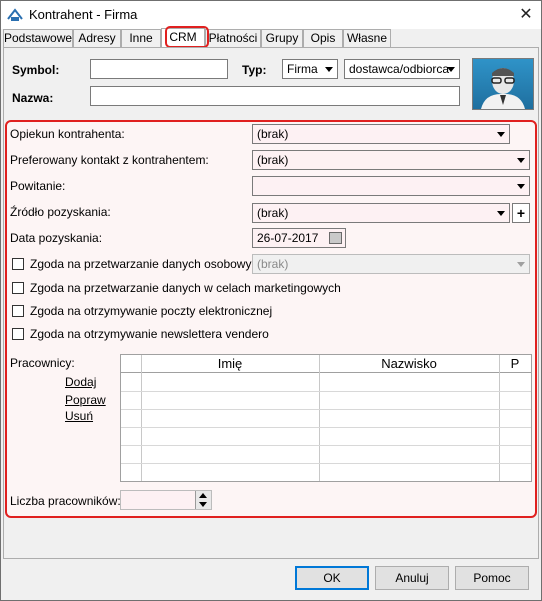 The width and height of the screenshot is (542, 601). What do you see at coordinates (67, 134) in the screenshot?
I see `opiekun-label: Opiekun kontrahenta:` at bounding box center [67, 134].